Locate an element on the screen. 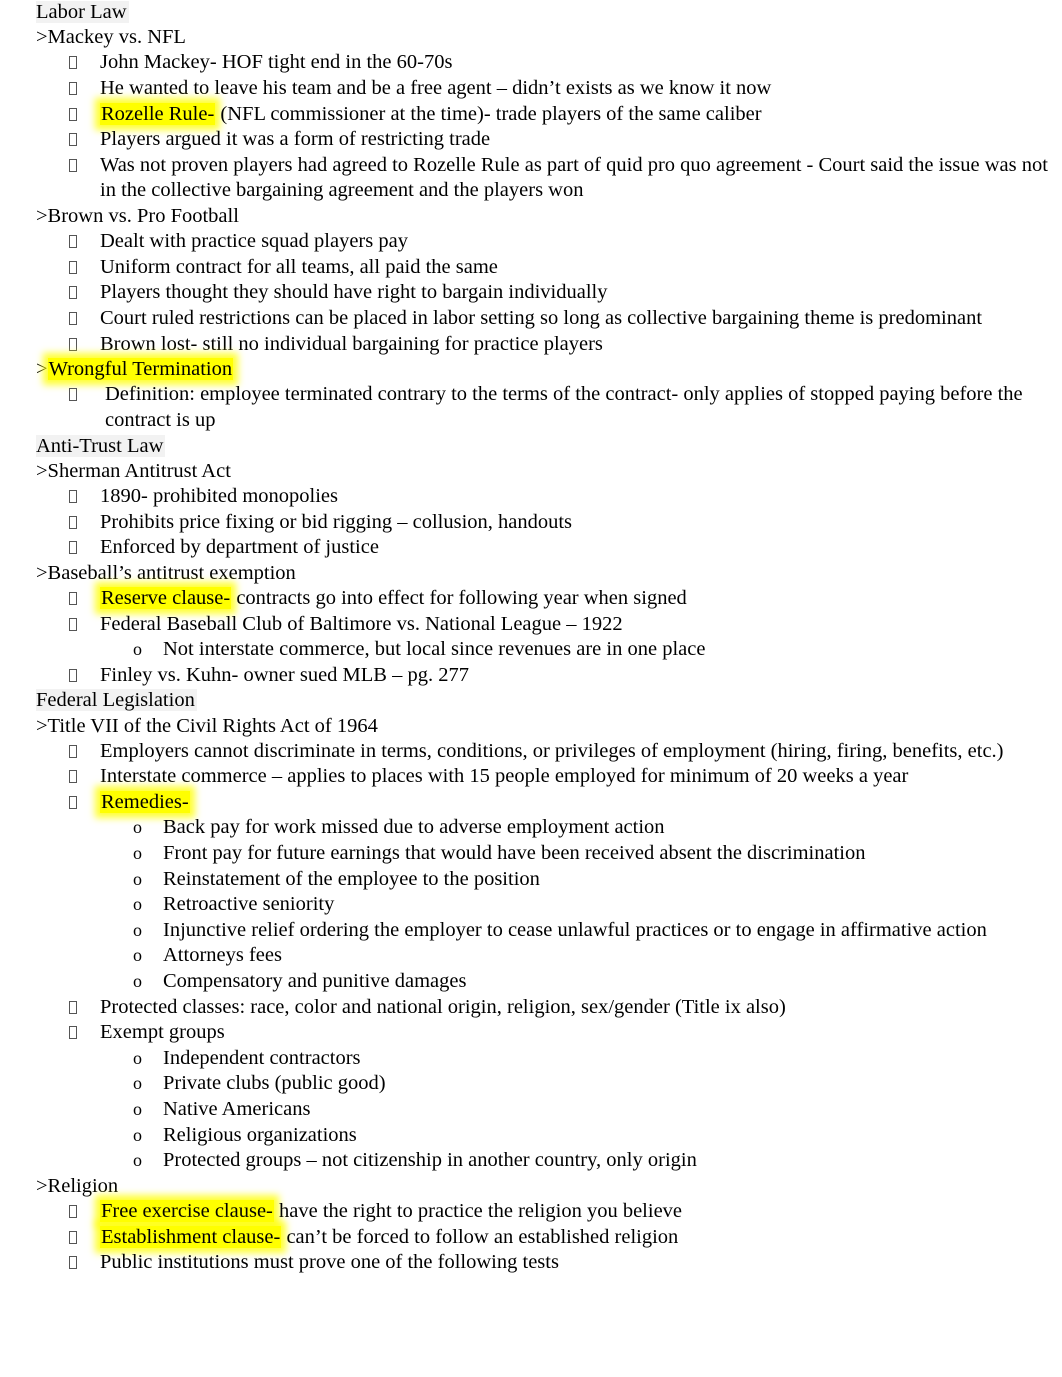 Image resolution: width=1062 pixels, height=1377 pixels. section-heading: Federal Legislation is located at coordinates (549, 700).